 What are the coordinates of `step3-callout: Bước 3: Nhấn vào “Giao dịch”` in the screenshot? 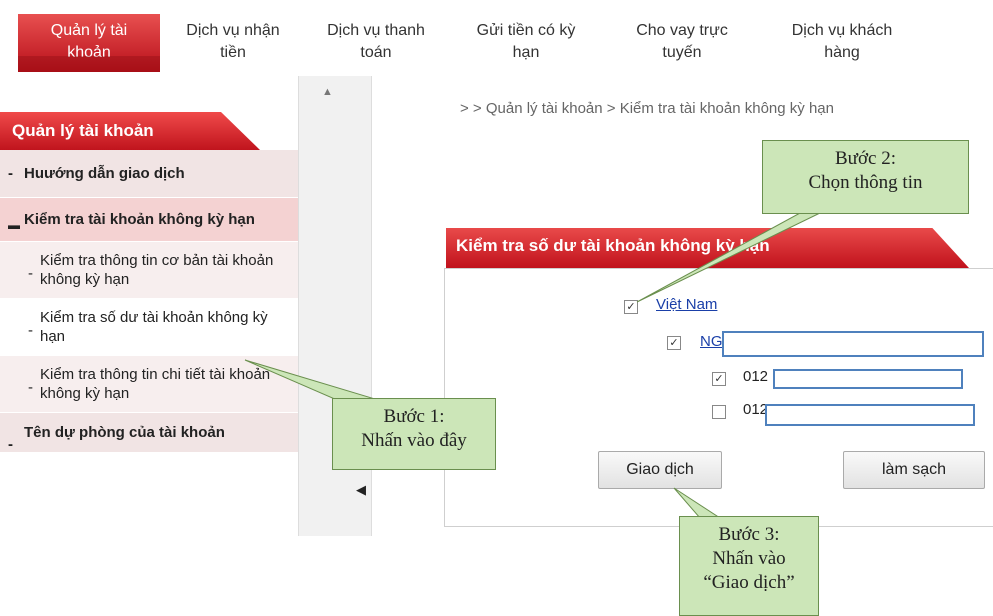 It's located at (749, 566).